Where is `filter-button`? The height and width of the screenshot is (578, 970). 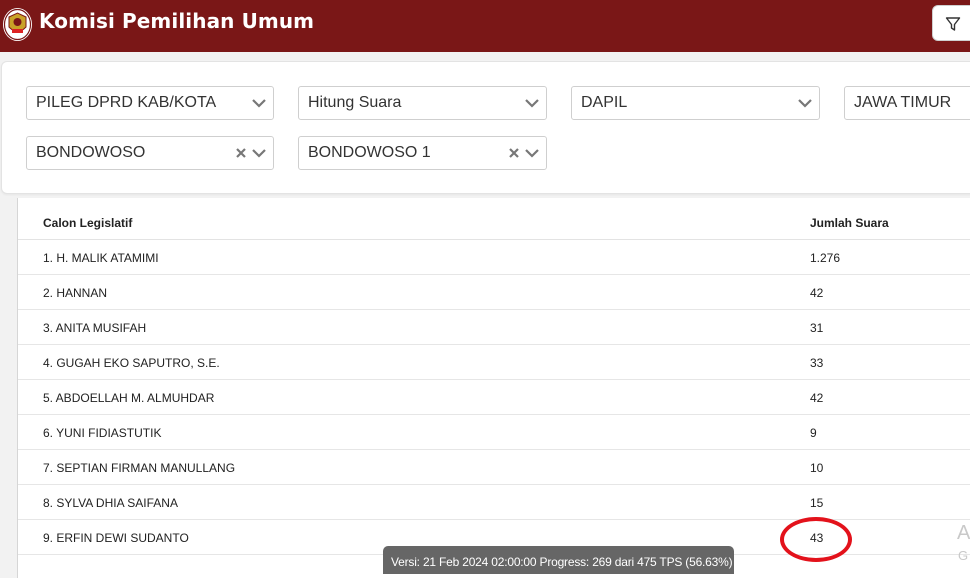
filter-button is located at coordinates (951, 23).